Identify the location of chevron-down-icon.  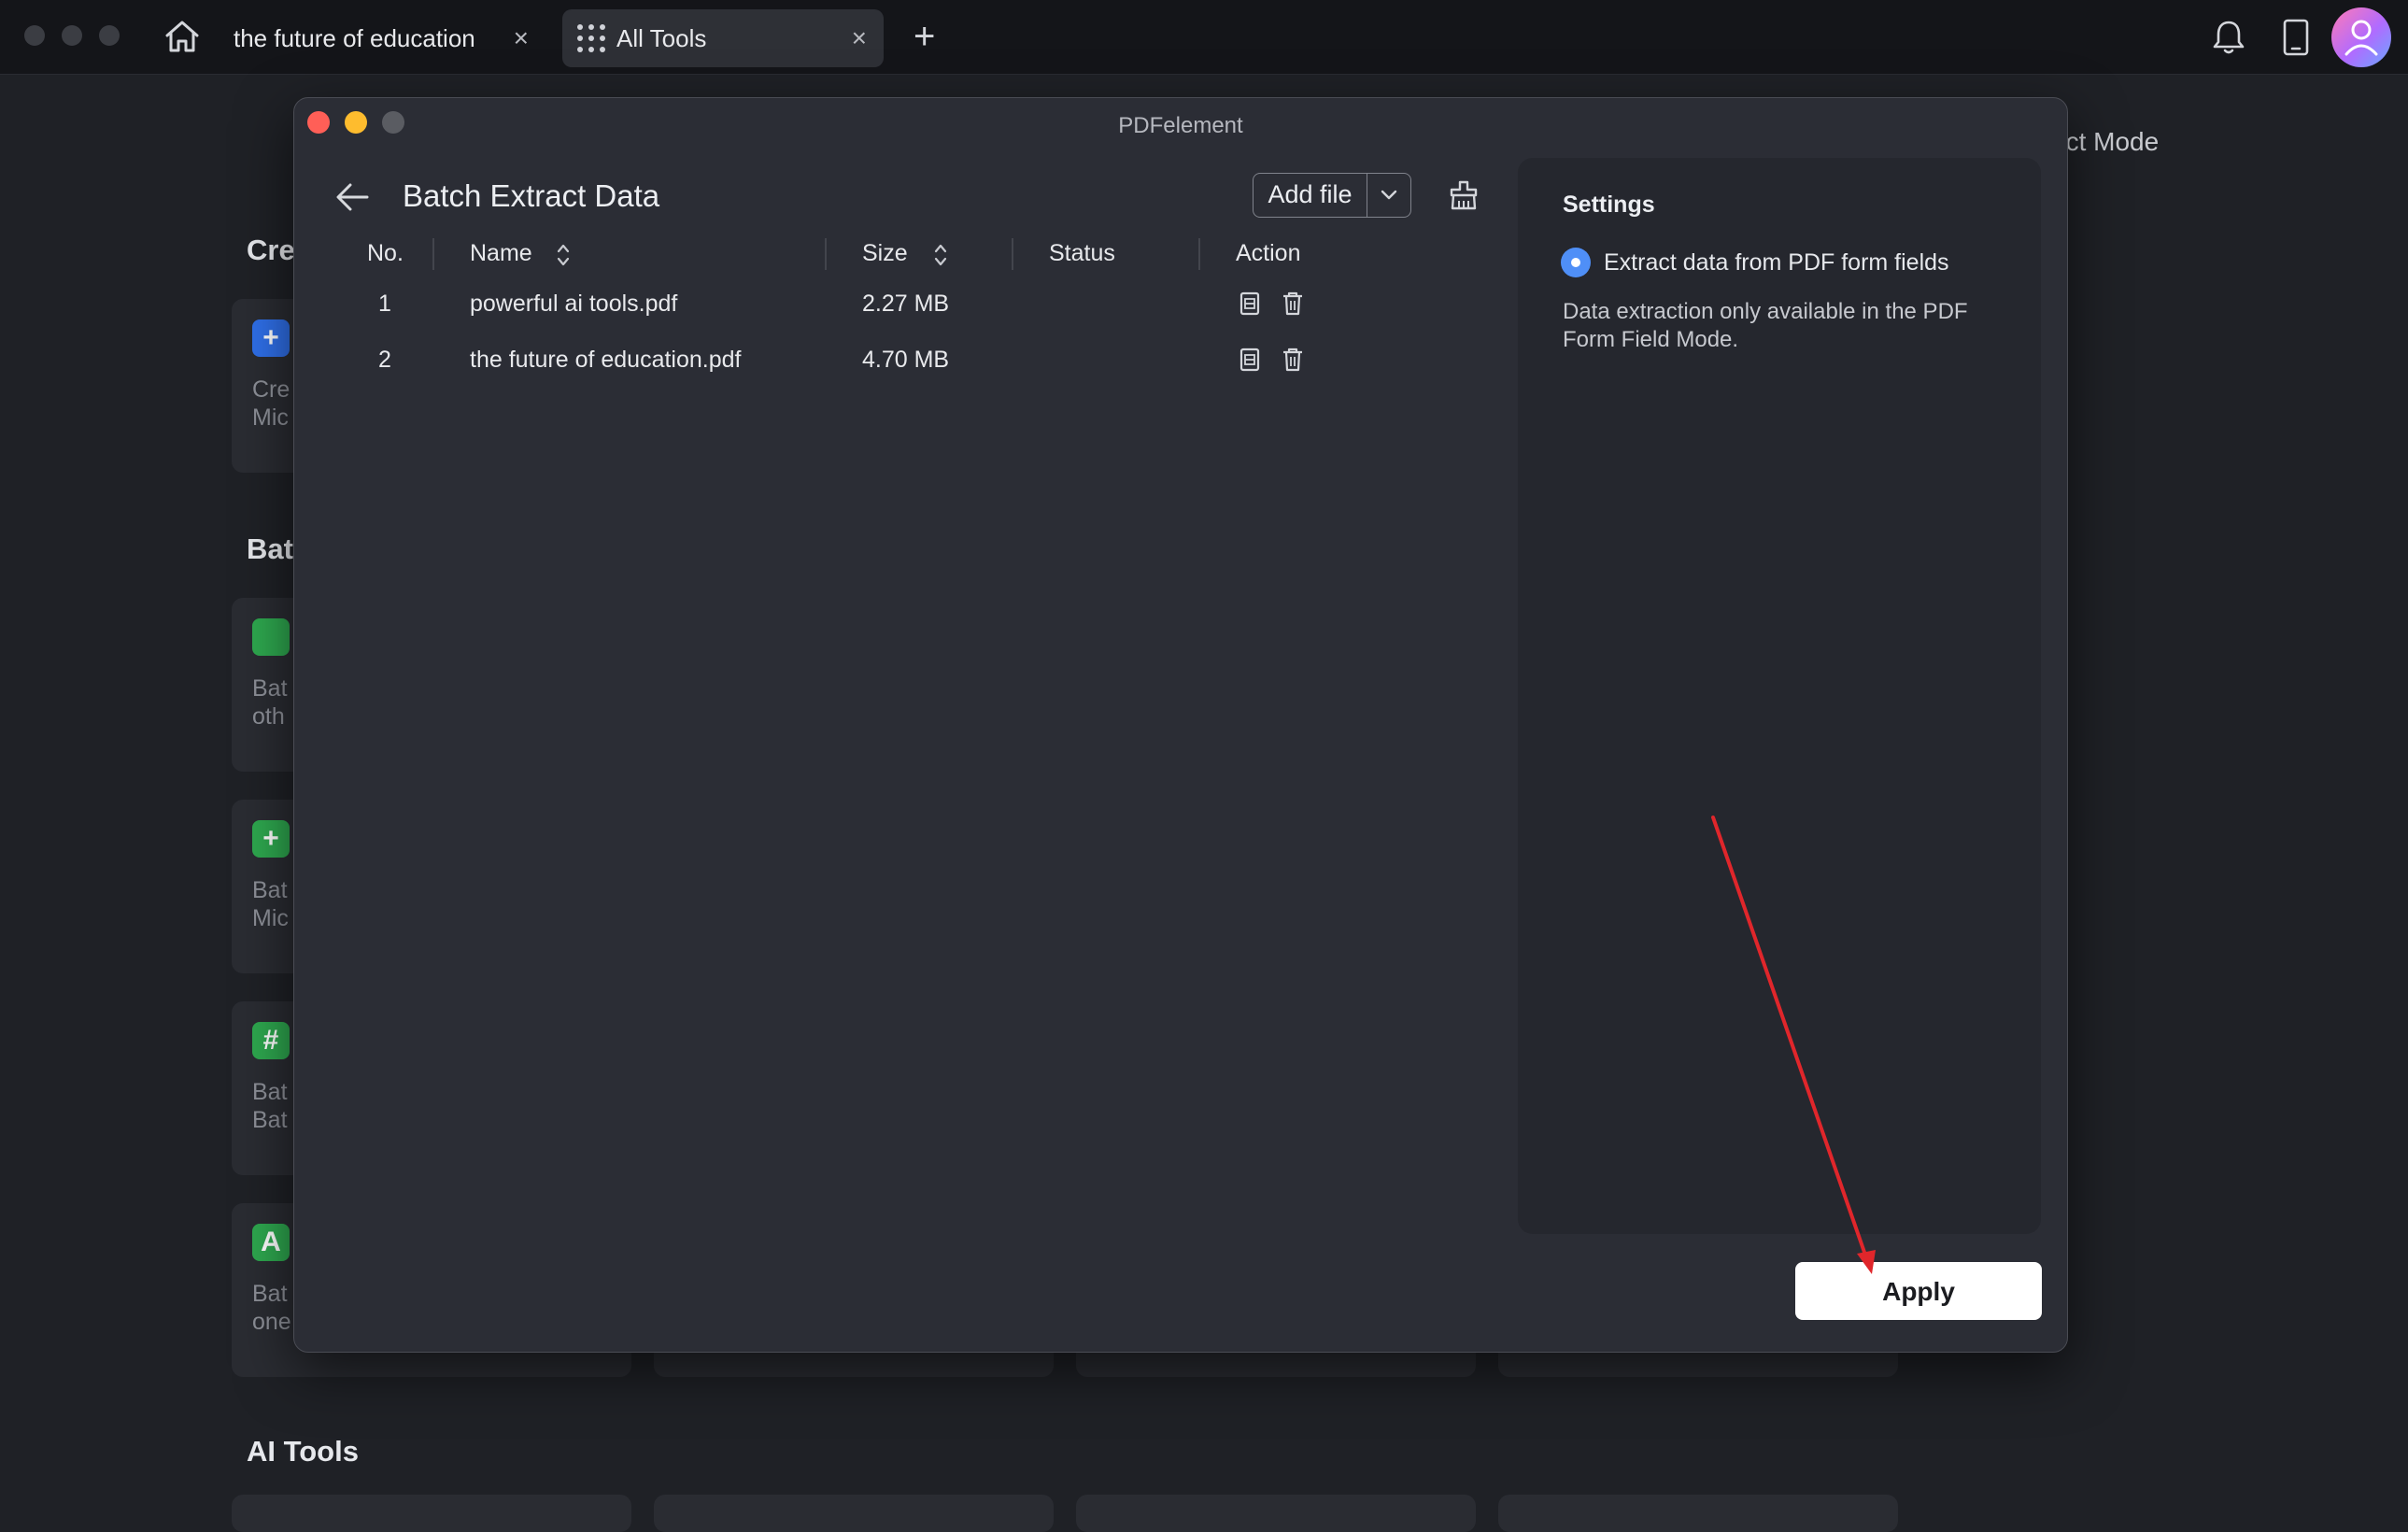
(1389, 195).